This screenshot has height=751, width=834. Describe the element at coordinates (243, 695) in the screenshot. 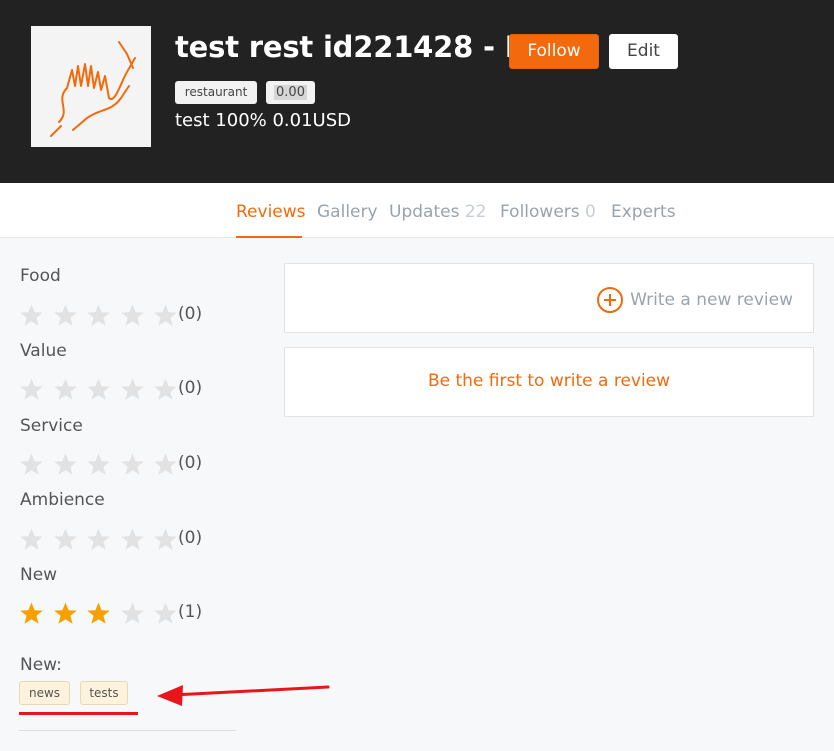

I see `red-arrow-annotation-icon` at that location.